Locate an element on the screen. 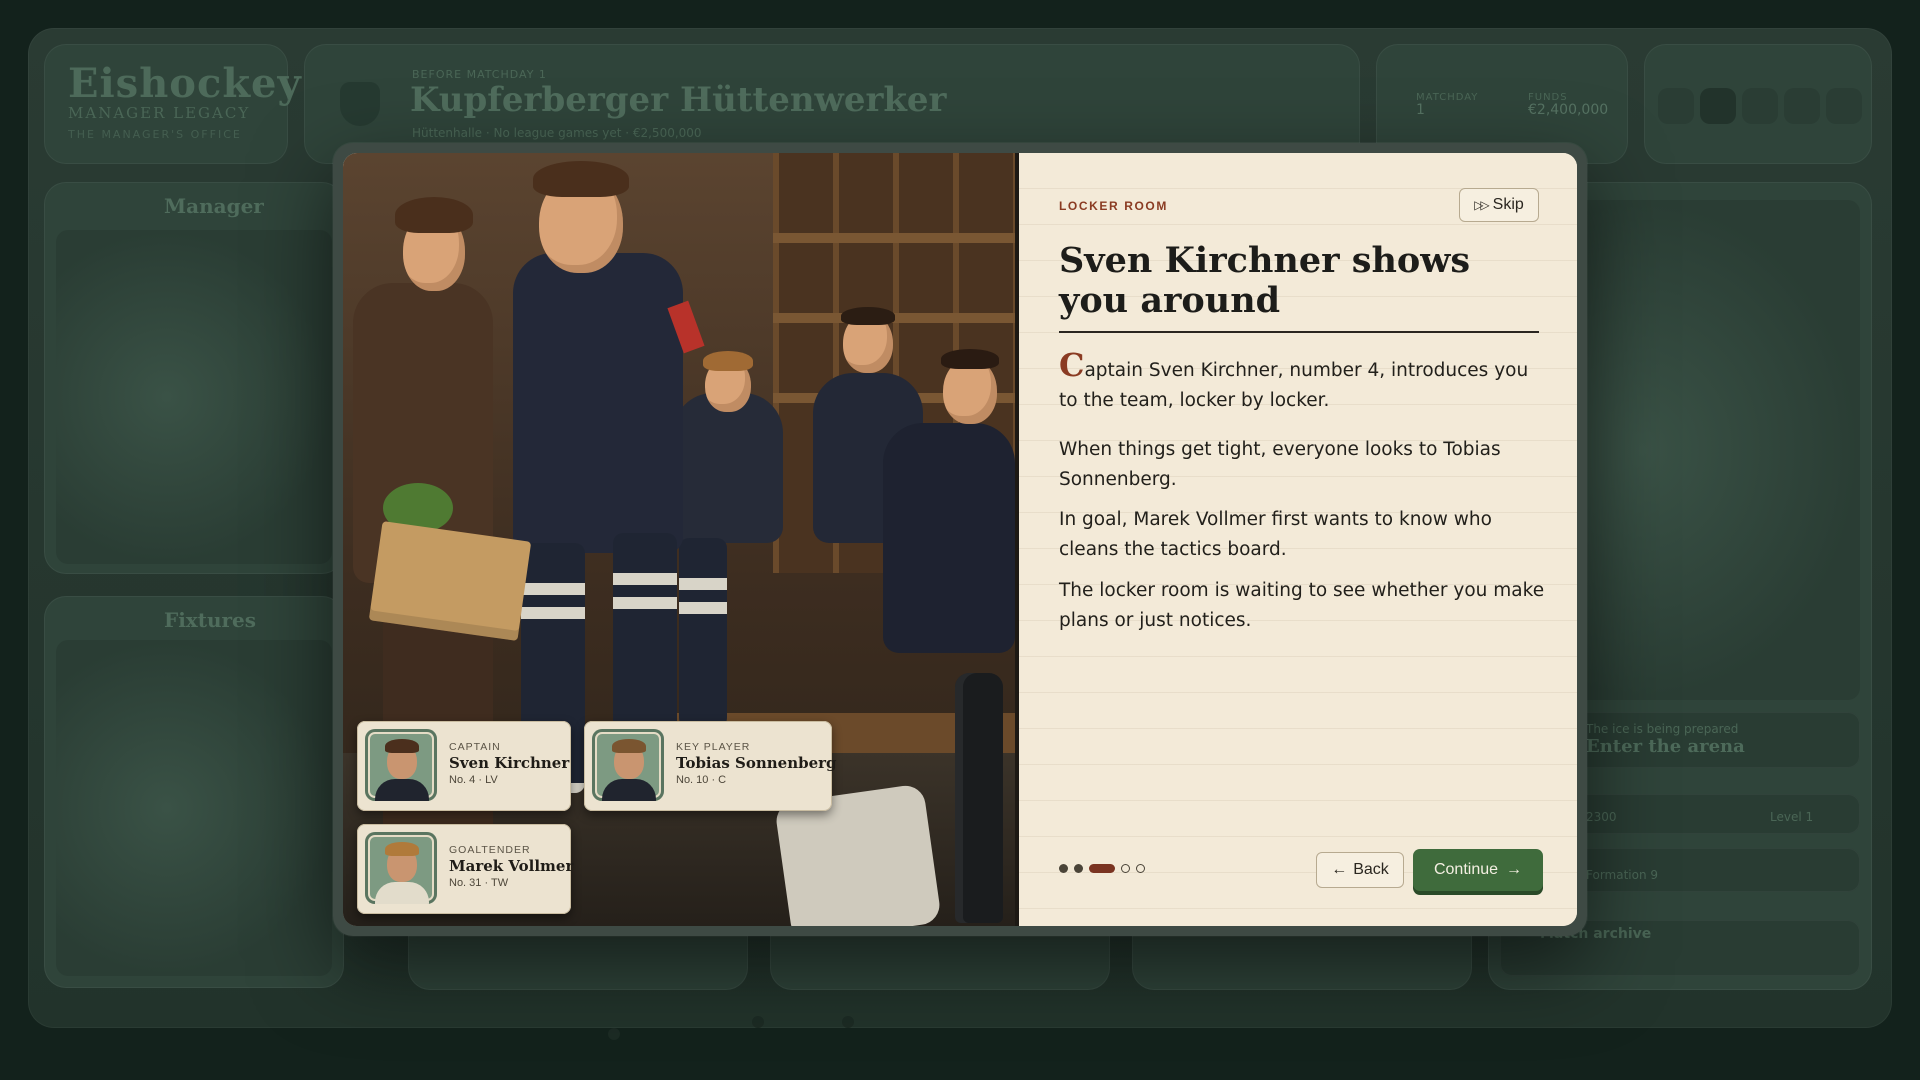  skip-button: ▷▷ Skip is located at coordinates (1499, 205).